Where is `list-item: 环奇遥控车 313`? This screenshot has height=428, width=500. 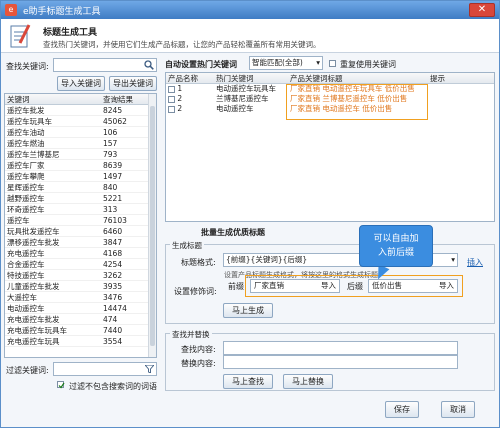
list-item: 环奇遥控车 313 is located at coordinates (80, 209).